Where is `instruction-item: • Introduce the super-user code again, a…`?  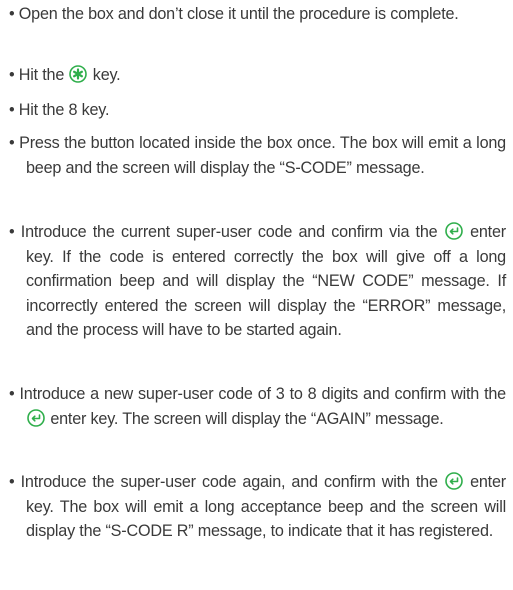 instruction-item: • Introduce the super-user code again, a… is located at coordinates (253, 507).